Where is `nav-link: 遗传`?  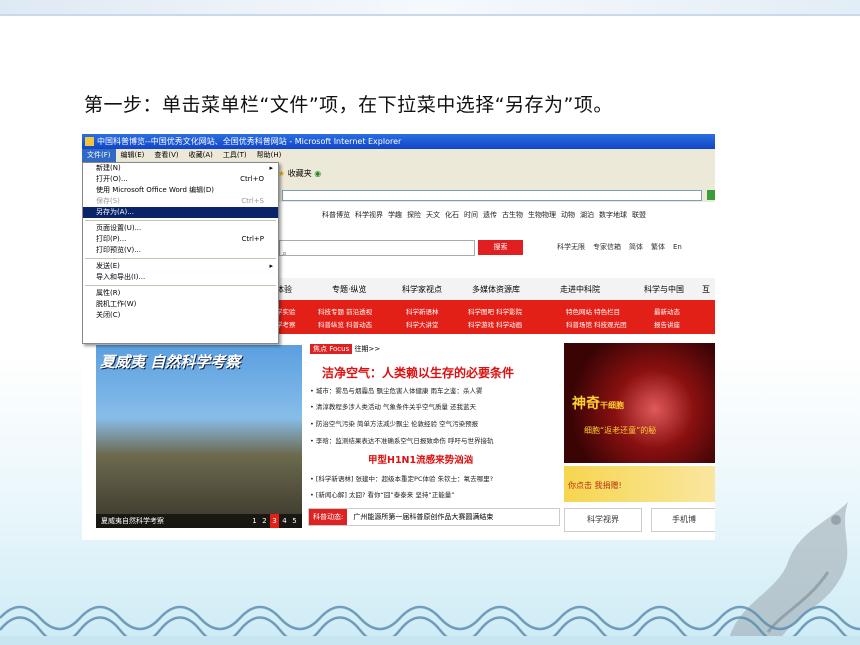 nav-link: 遗传 is located at coordinates (490, 215).